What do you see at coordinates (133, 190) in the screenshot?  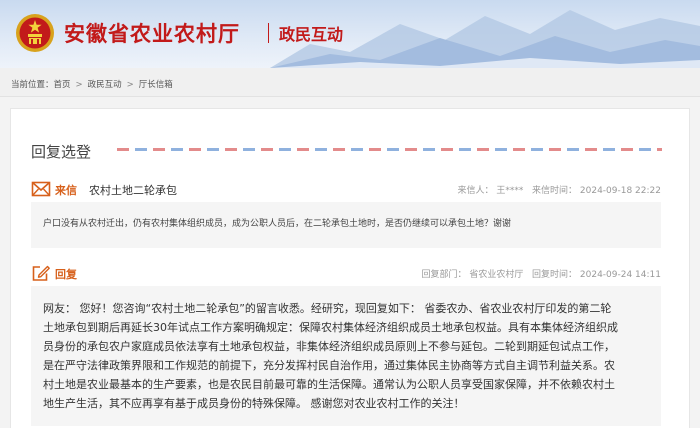 I see `letter-subject: 农村土地二轮承包` at bounding box center [133, 190].